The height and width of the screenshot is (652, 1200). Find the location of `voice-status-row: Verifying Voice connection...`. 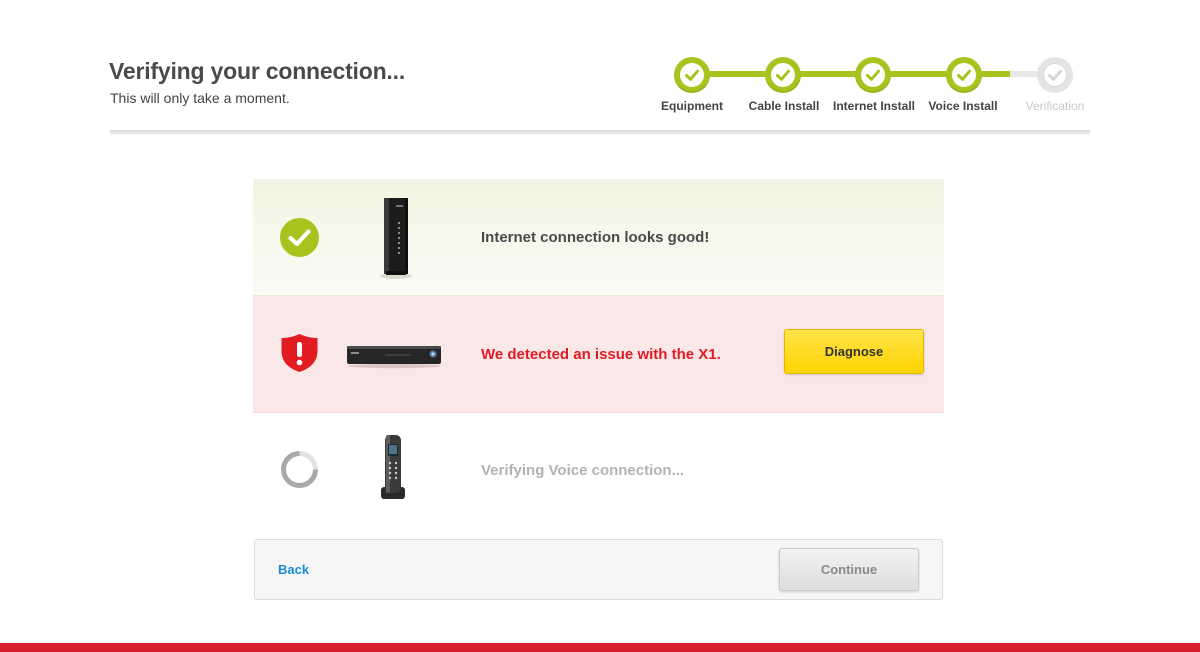

voice-status-row: Verifying Voice connection... is located at coordinates (598, 470).